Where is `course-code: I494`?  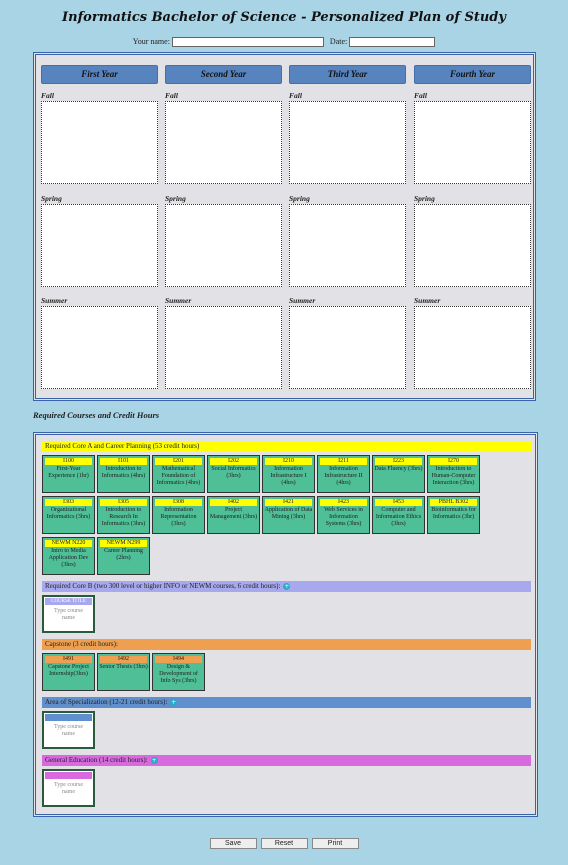
course-code: I494 is located at coordinates (178, 659).